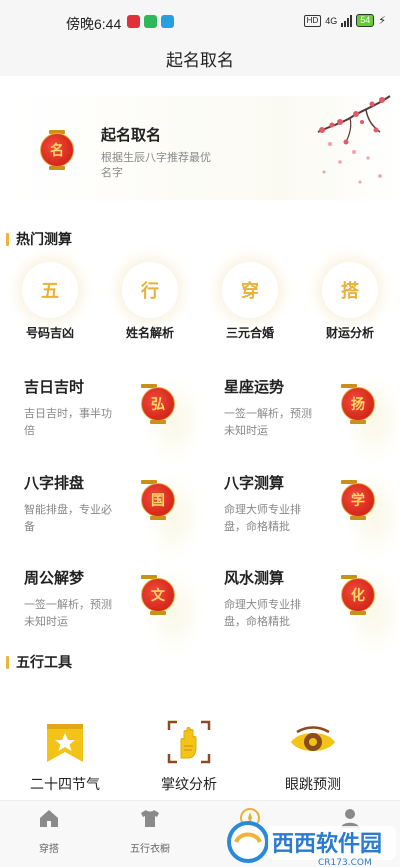 This screenshot has width=400, height=867. What do you see at coordinates (49, 818) in the screenshot?
I see `home-icon` at bounding box center [49, 818].